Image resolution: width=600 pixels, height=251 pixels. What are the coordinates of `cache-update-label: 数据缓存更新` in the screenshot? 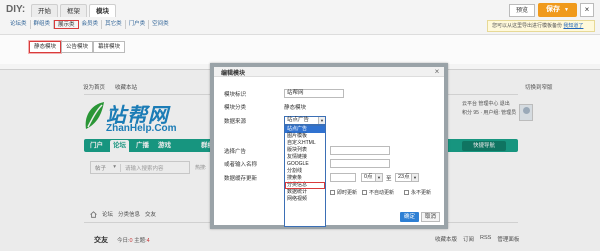 It's located at (241, 179).